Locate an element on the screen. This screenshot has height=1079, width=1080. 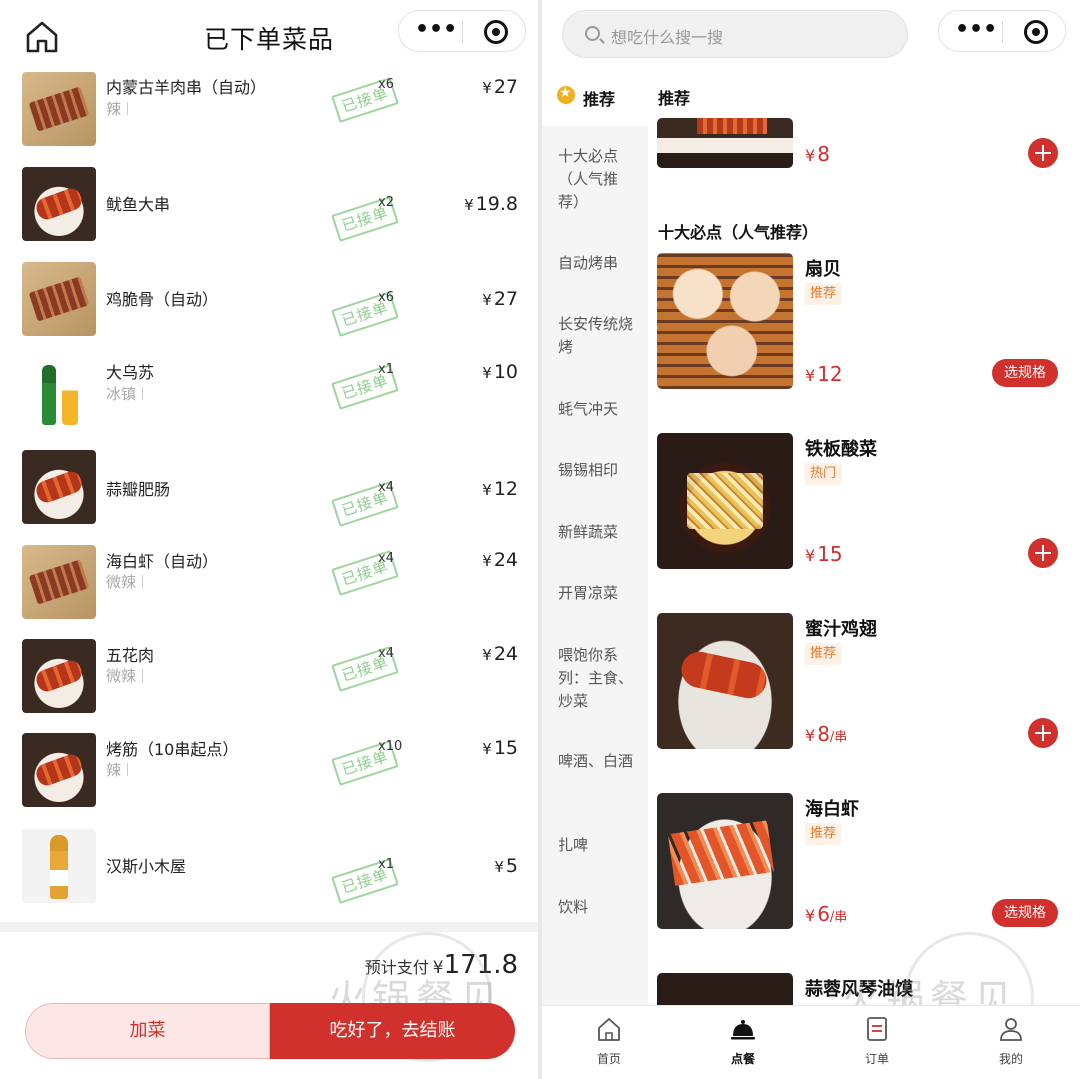
ordered-item: 鱿鱼大串 已接单 x2 ¥19.8 is located at coordinates (269, 211).